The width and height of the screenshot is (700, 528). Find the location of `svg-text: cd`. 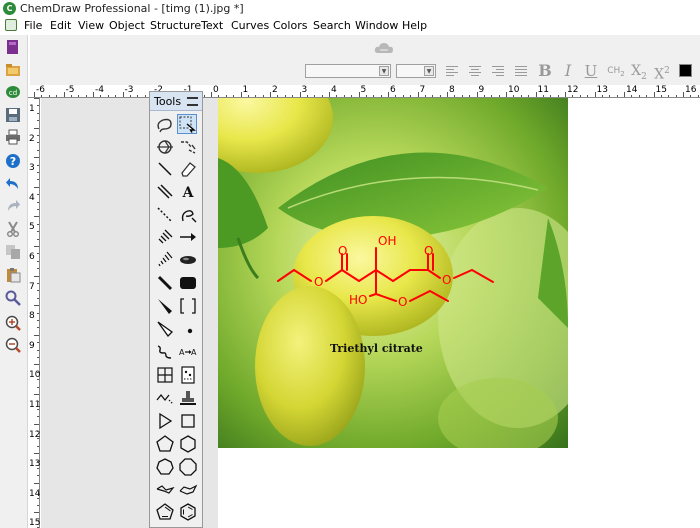

svg-text: cd is located at coordinates (13, 93).